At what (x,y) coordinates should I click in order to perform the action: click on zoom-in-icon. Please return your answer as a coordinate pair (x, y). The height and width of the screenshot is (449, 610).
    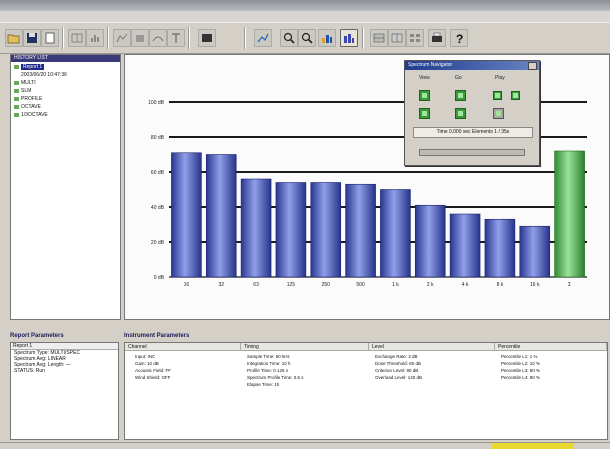
    Looking at the image, I should click on (289, 38).